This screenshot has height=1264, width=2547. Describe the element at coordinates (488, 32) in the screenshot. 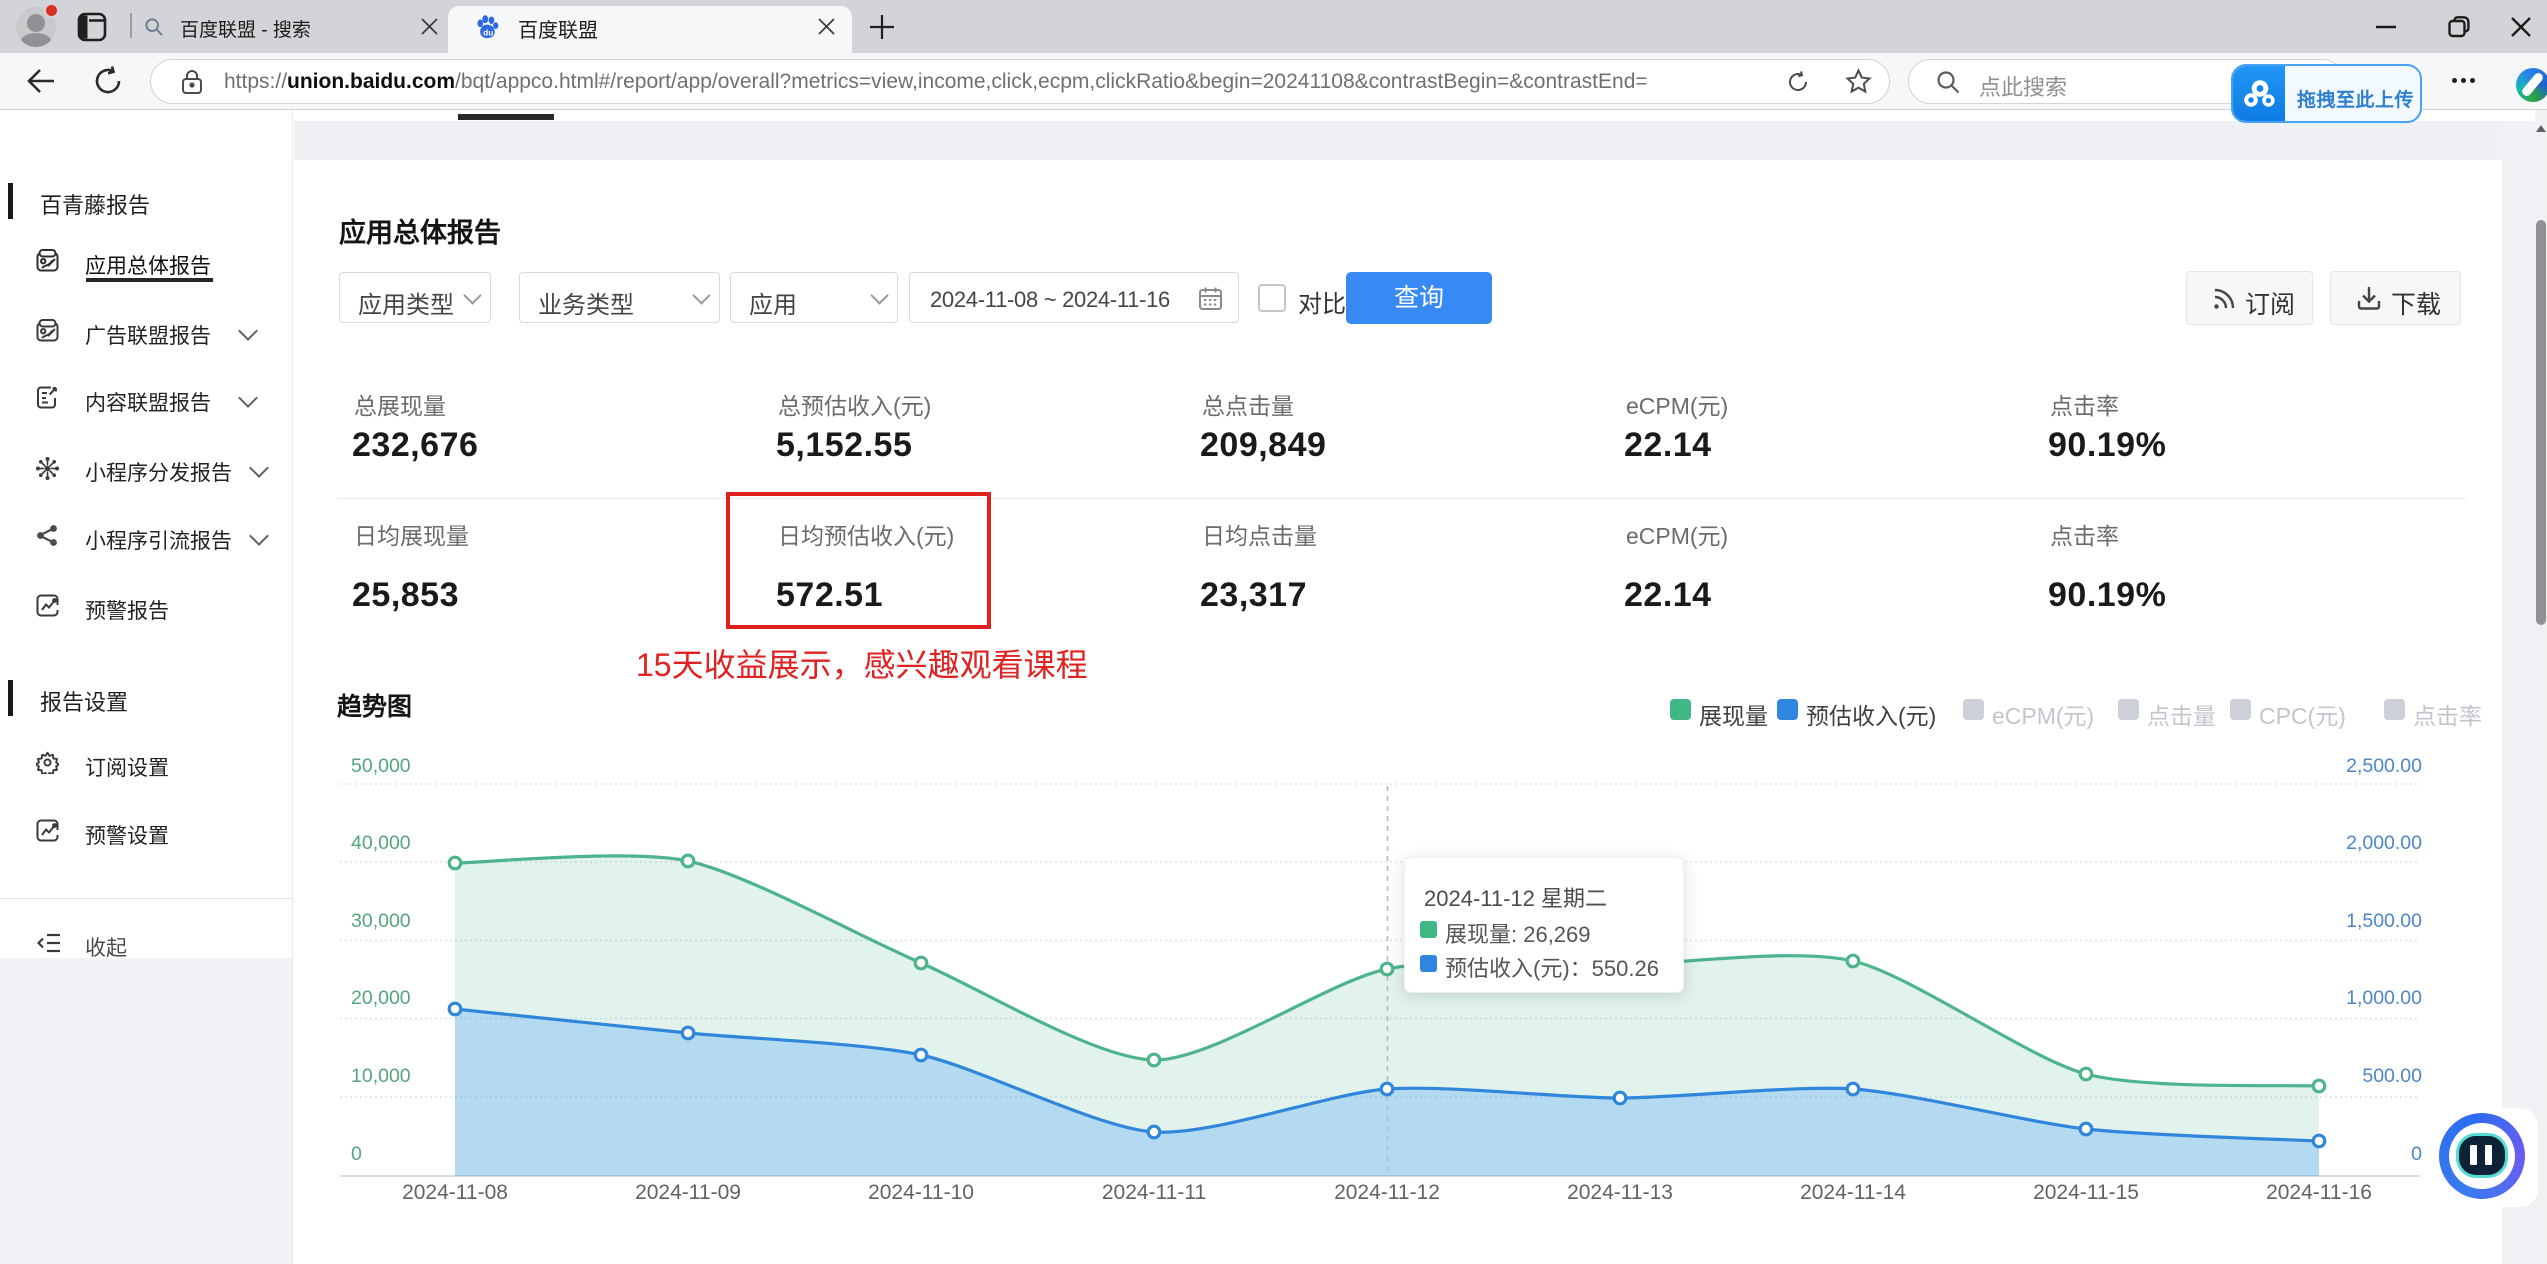

I see `svg-text: du` at that location.